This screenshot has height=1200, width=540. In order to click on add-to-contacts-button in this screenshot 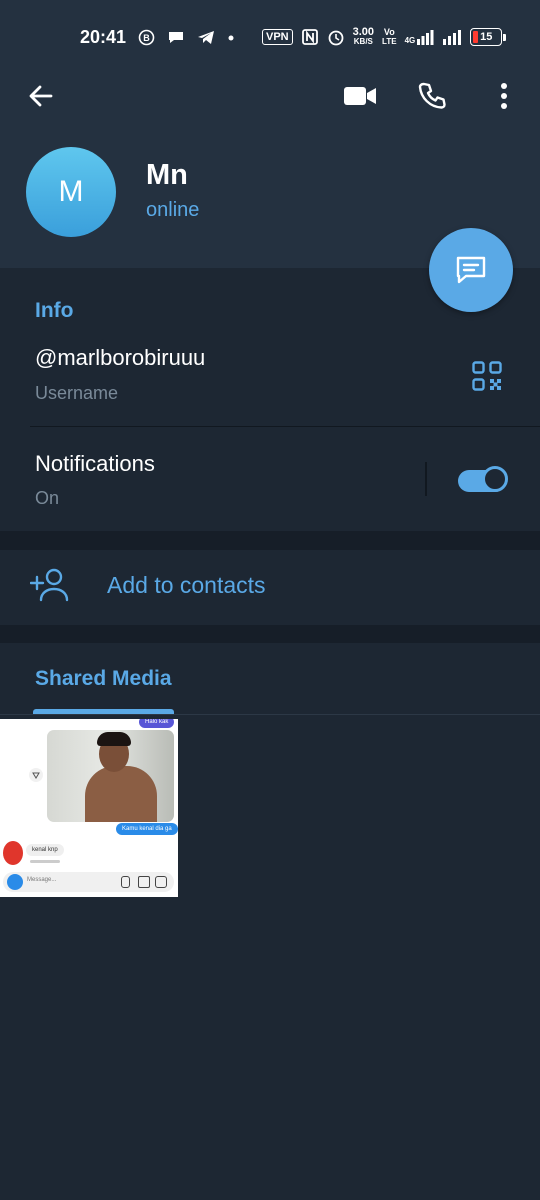, I will do `click(270, 587)`.